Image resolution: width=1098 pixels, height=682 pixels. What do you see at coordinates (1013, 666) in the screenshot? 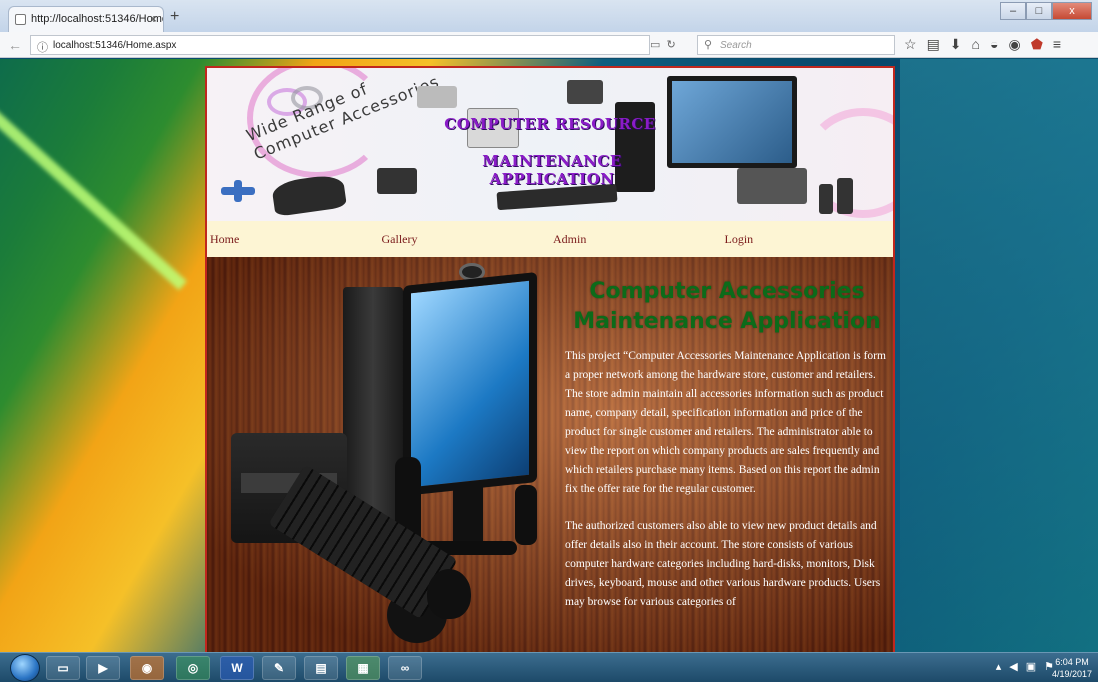
I see `volume-icon: ◀` at bounding box center [1013, 666].